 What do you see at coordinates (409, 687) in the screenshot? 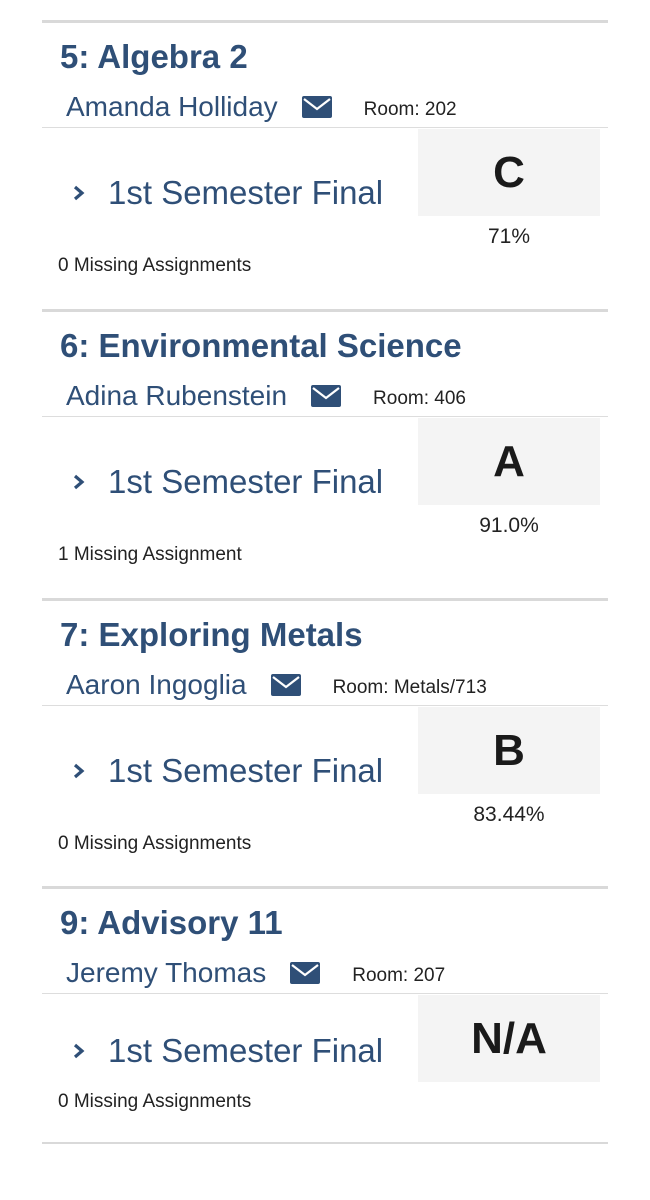
I see `room-label: Room: Metals/713` at bounding box center [409, 687].